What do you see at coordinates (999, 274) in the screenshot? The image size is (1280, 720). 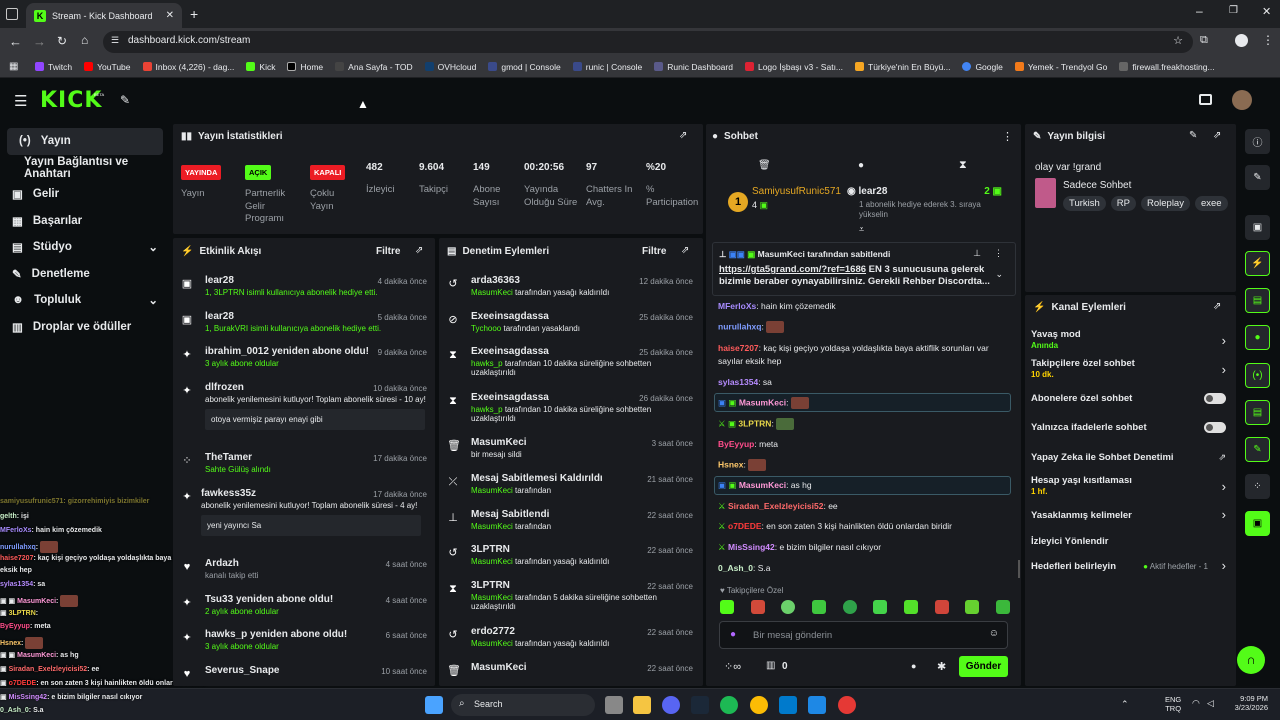 I see `expand-pinned-icon: ⌄` at bounding box center [999, 274].